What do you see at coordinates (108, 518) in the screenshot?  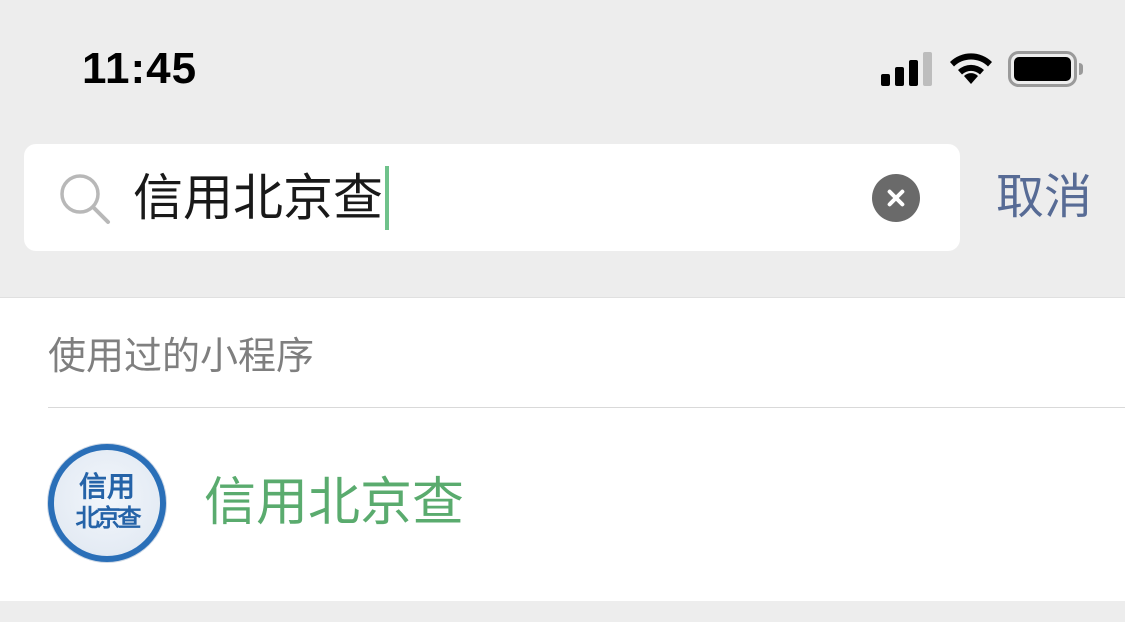 I see `logo-text-line2: 北京查` at bounding box center [108, 518].